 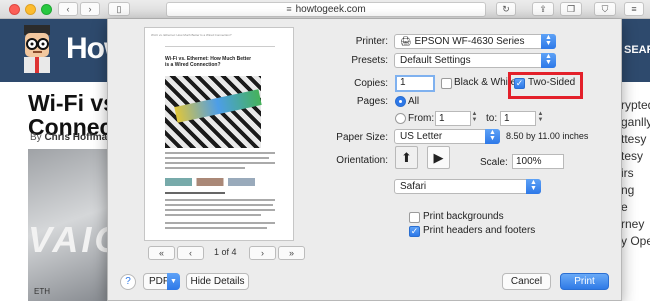 I want to click on sidebar-icon: ▯, so click(x=119, y=9).